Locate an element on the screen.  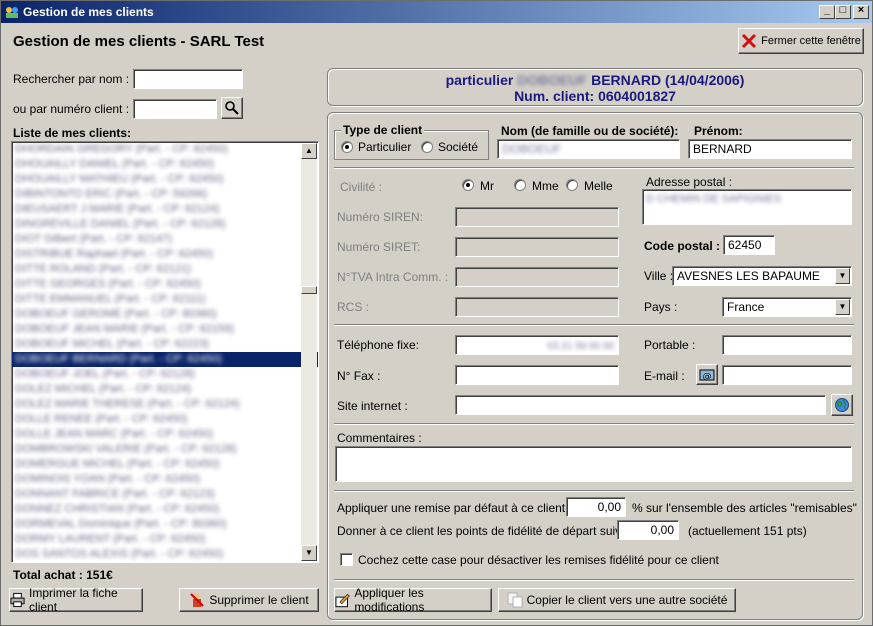
radio-societe is located at coordinates (427, 147).